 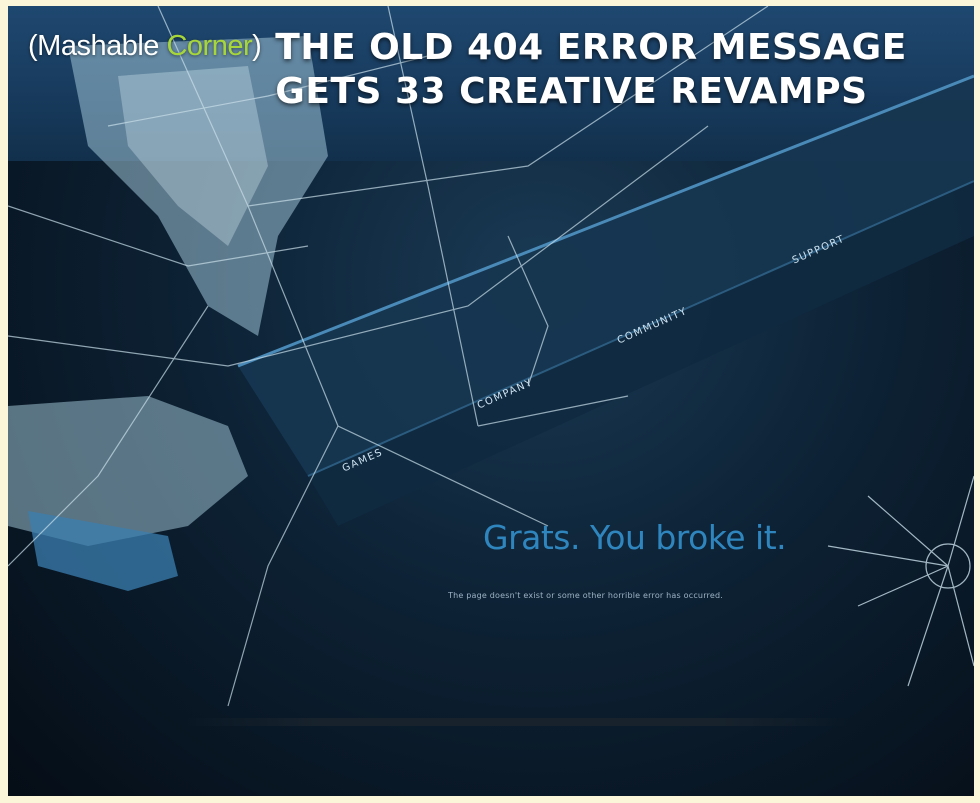 What do you see at coordinates (571, 91) in the screenshot?
I see `headline-line-2: GETS 33 CREATIVE REVAMPS` at bounding box center [571, 91].